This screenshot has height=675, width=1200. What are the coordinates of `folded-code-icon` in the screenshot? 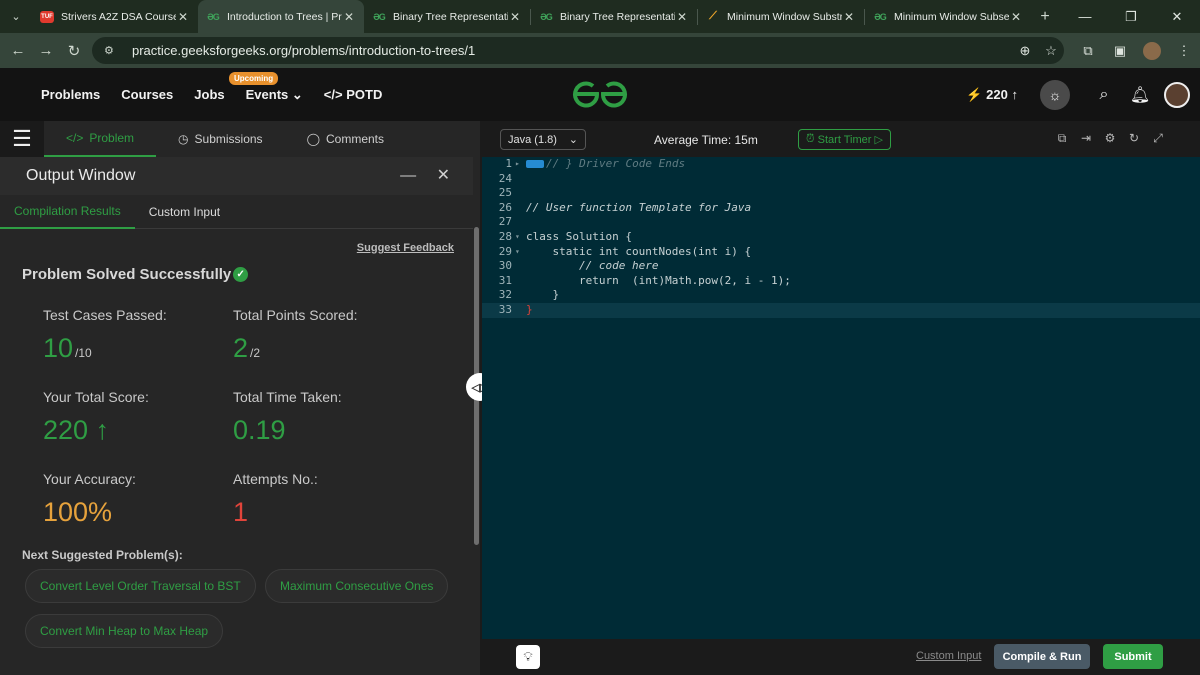 It's located at (535, 164).